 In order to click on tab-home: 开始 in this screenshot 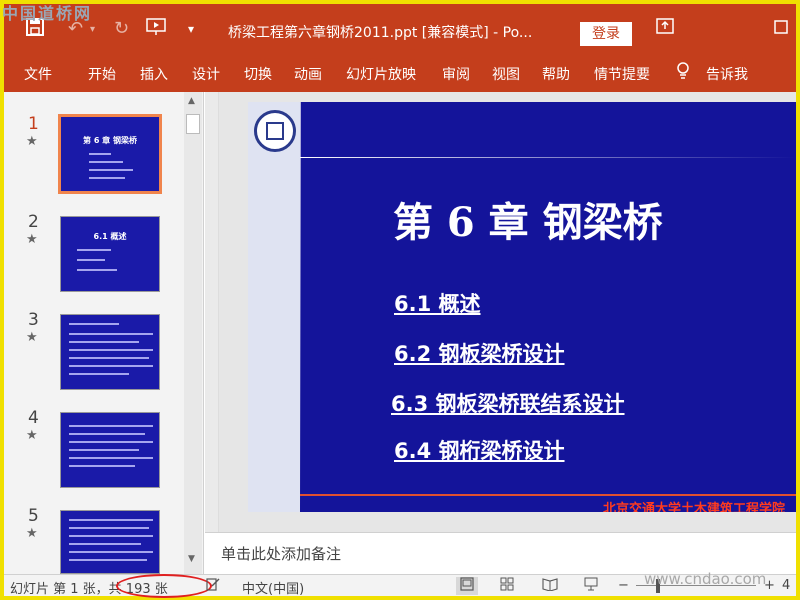, I will do `click(102, 74)`.